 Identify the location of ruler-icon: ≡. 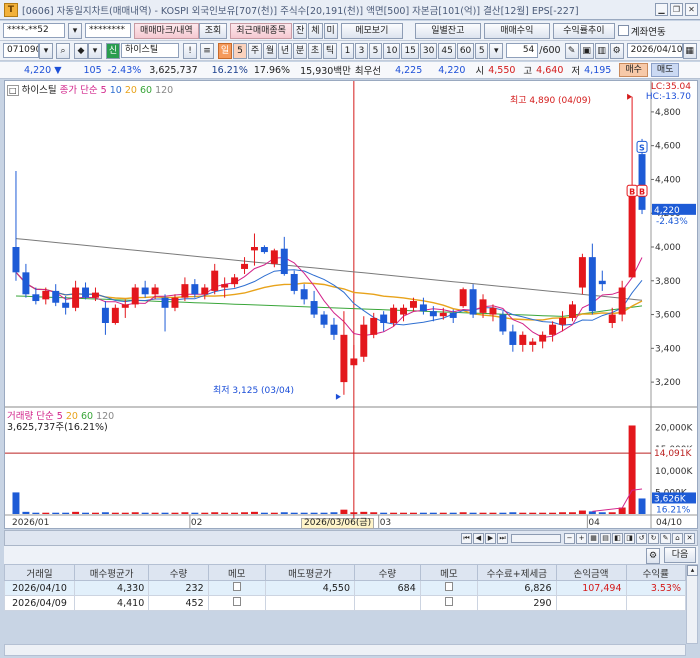
(207, 50).